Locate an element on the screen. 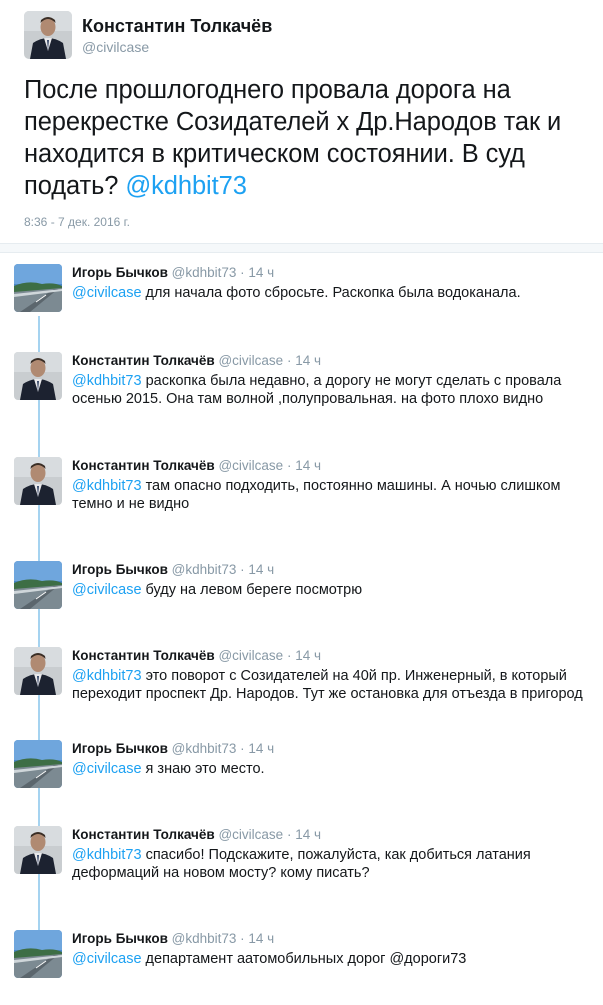 This screenshot has width=603, height=1005. tweet-mention-link: @kdhbit73 is located at coordinates (186, 186).